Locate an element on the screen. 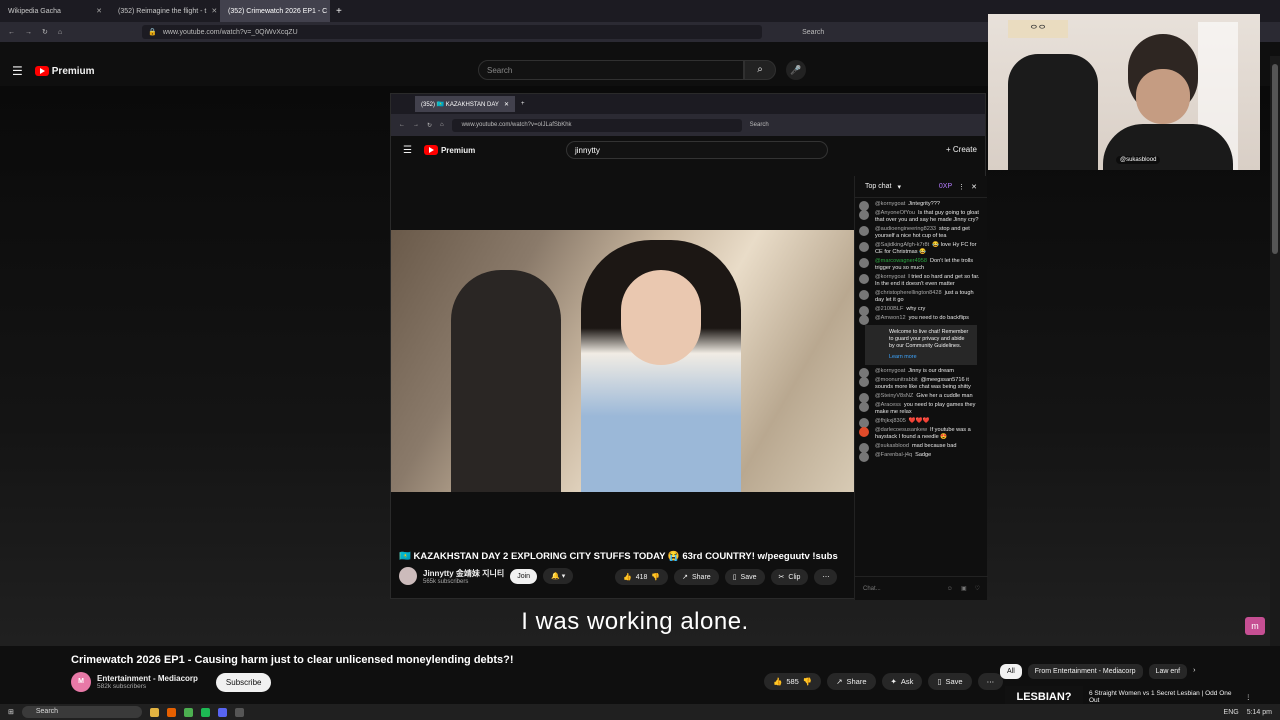 Image resolution: width=1280 pixels, height=720 pixels. tab-reimagine: (352) Reimagine the flight - t ✕ is located at coordinates (165, 11).